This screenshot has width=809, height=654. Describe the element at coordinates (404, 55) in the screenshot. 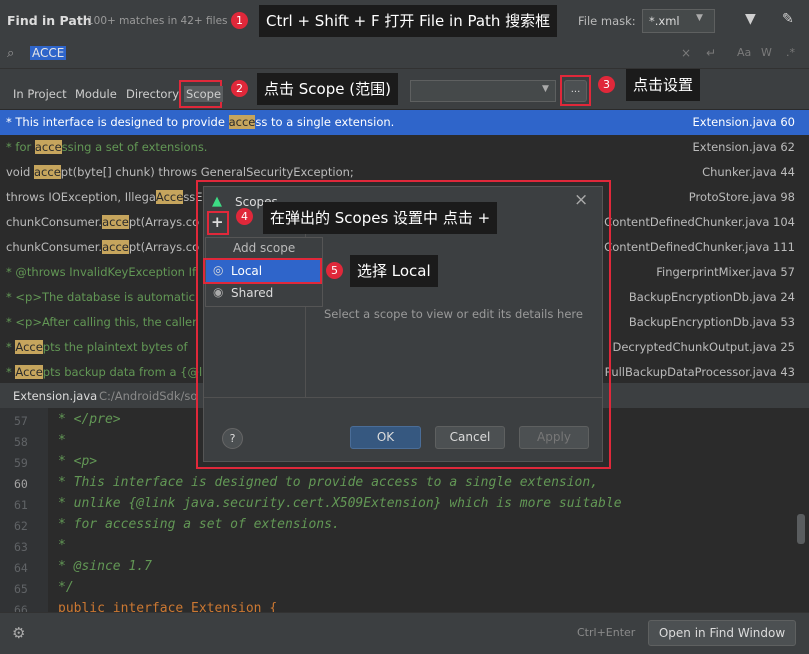

I see `search-row: ⌕ ACCE × ↵ Aa W .*` at that location.